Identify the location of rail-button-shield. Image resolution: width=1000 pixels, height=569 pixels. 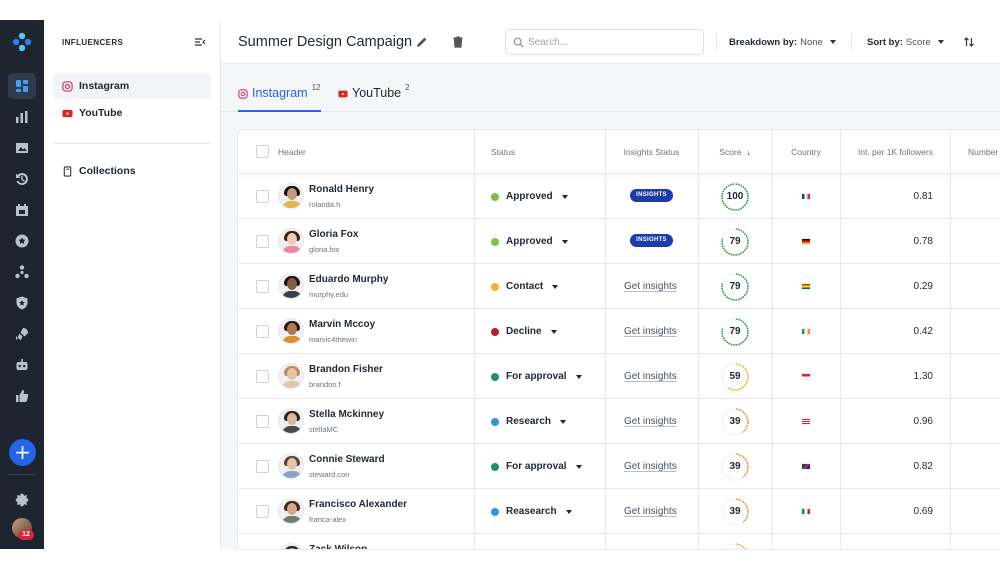
(22, 303).